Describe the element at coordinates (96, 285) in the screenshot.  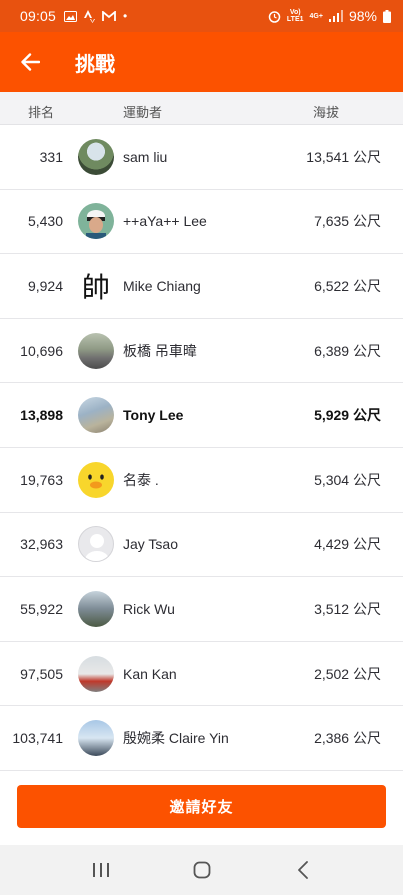
I see `avatar: 帥` at that location.